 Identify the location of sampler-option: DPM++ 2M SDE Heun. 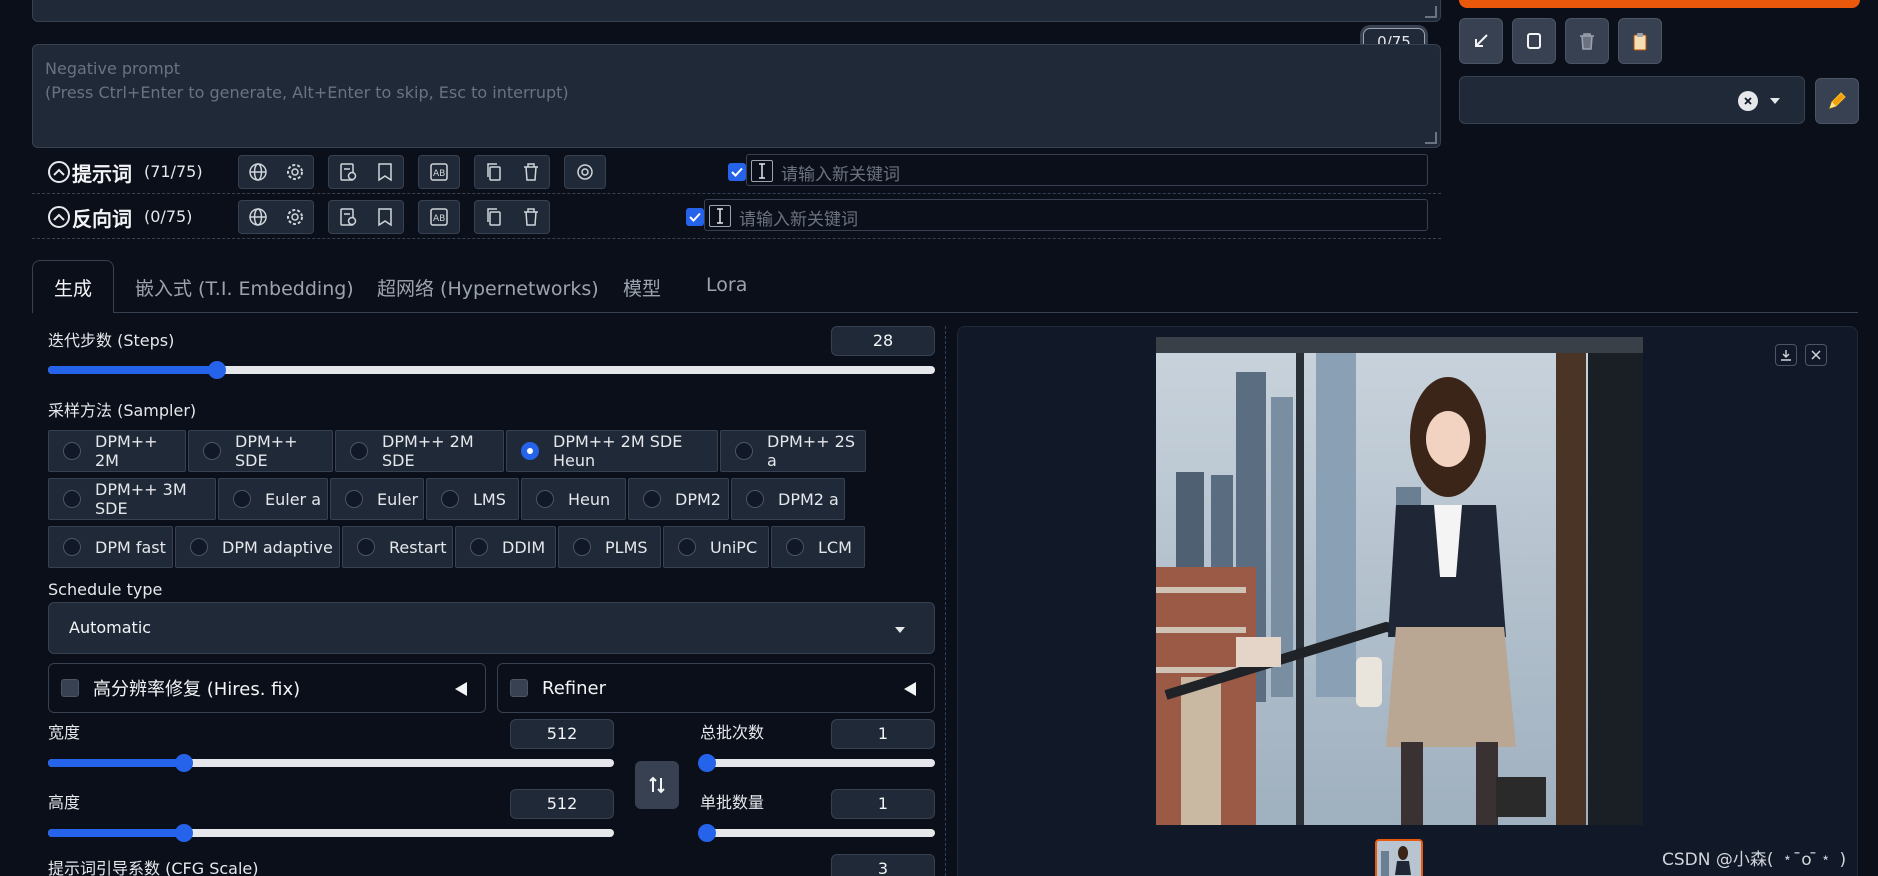
(612, 451).